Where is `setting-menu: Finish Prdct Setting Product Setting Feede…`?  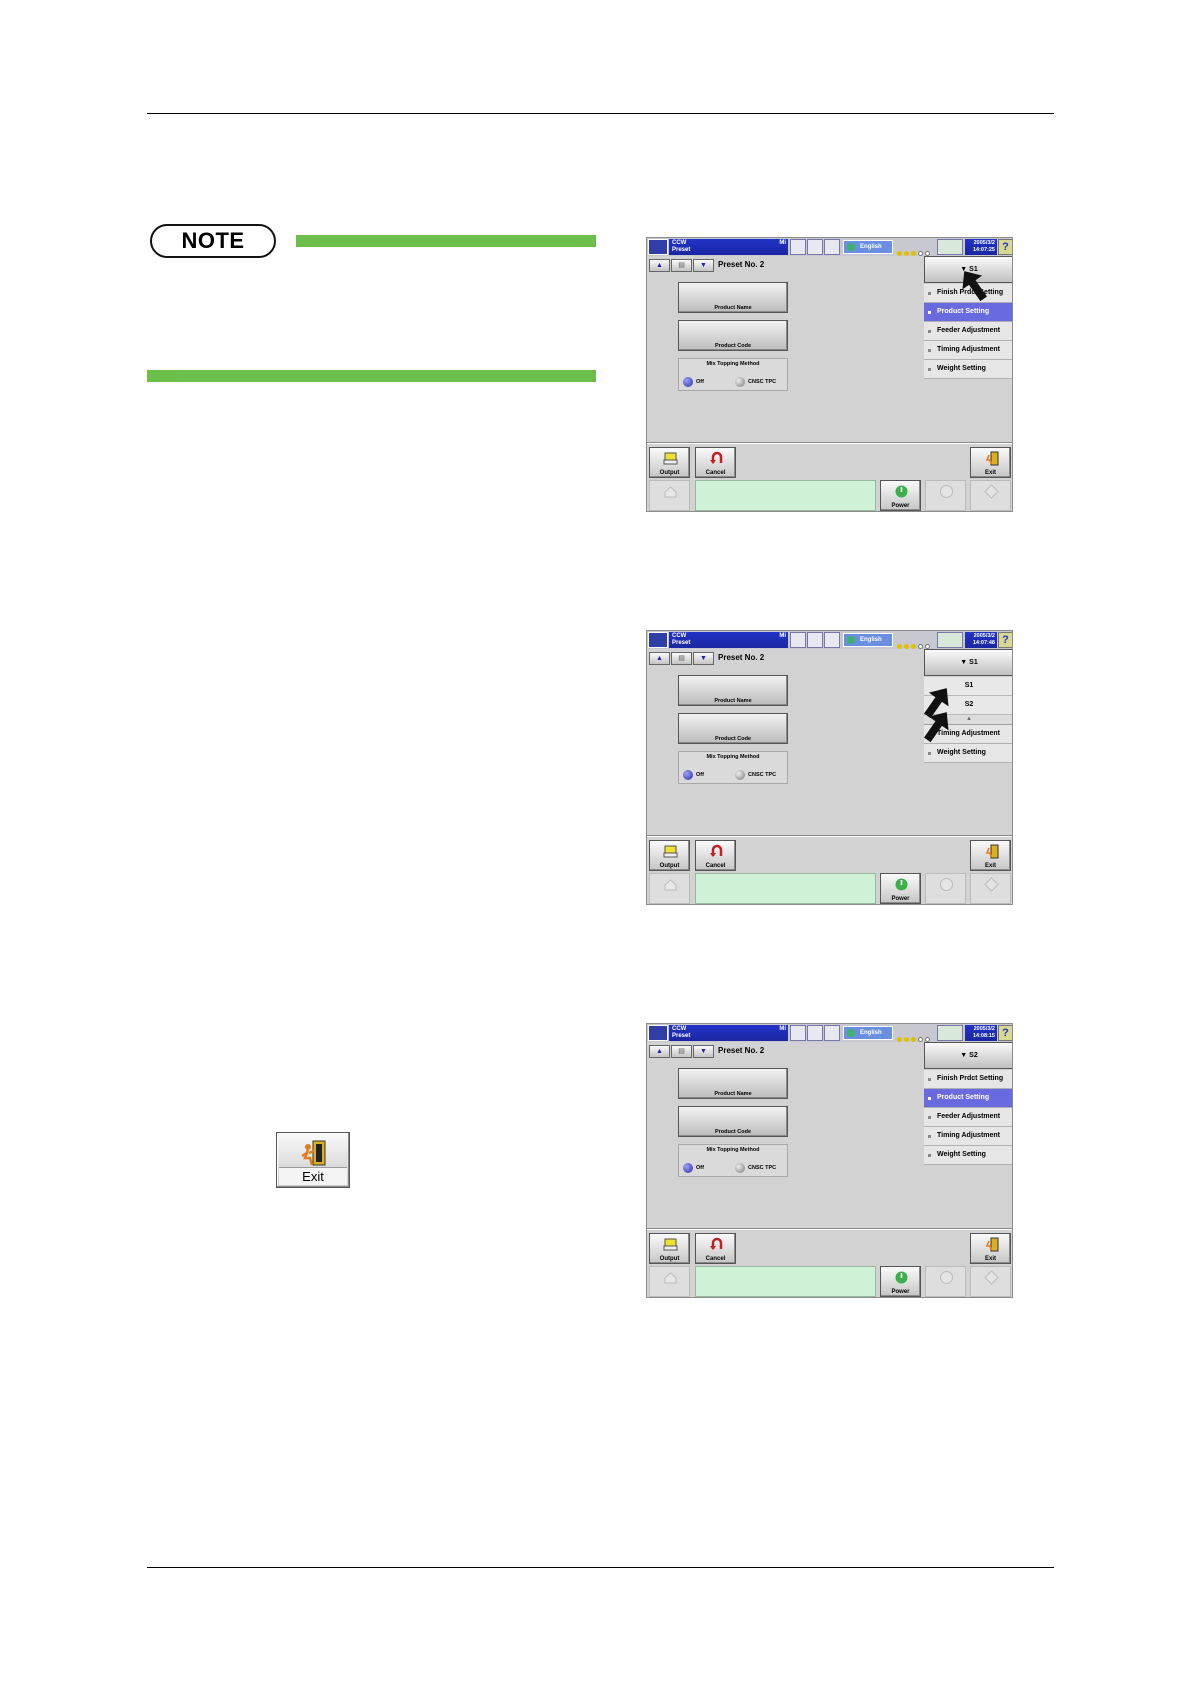 setting-menu: Finish Prdct Setting Product Setting Feede… is located at coordinates (968, 1117).